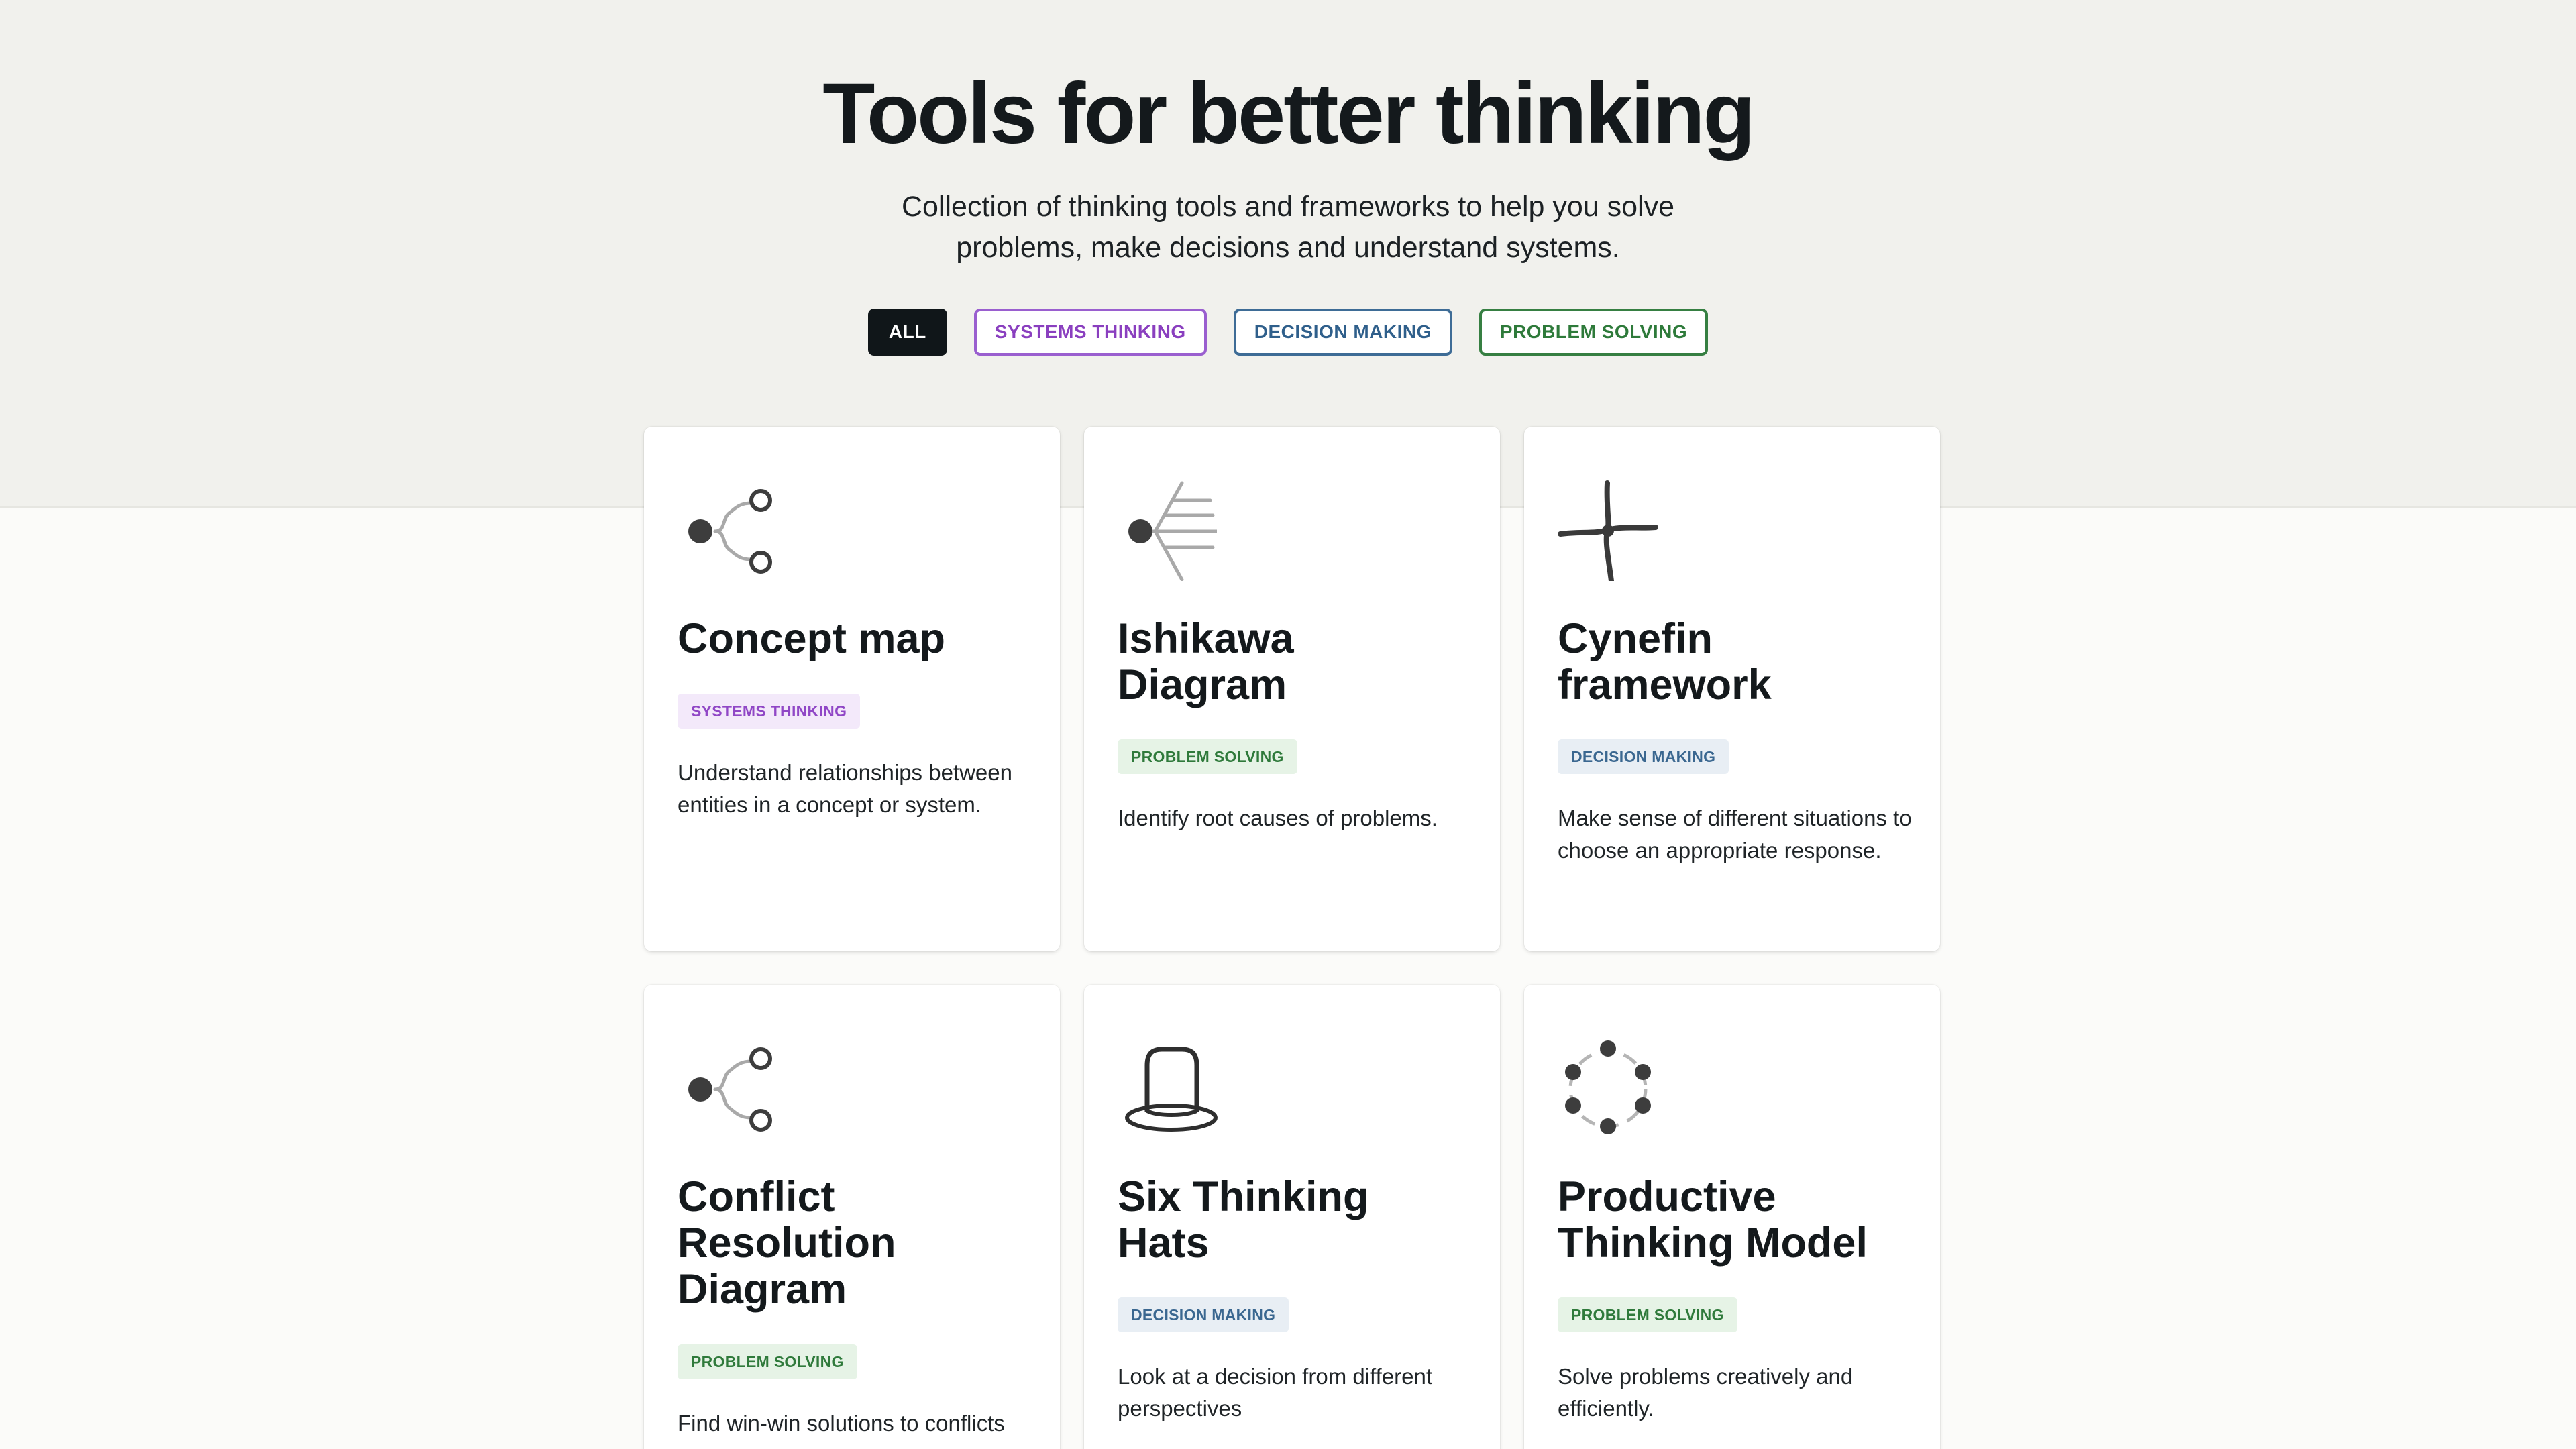 The height and width of the screenshot is (1449, 2576). What do you see at coordinates (1172, 531) in the screenshot?
I see `fishbone-icon` at bounding box center [1172, 531].